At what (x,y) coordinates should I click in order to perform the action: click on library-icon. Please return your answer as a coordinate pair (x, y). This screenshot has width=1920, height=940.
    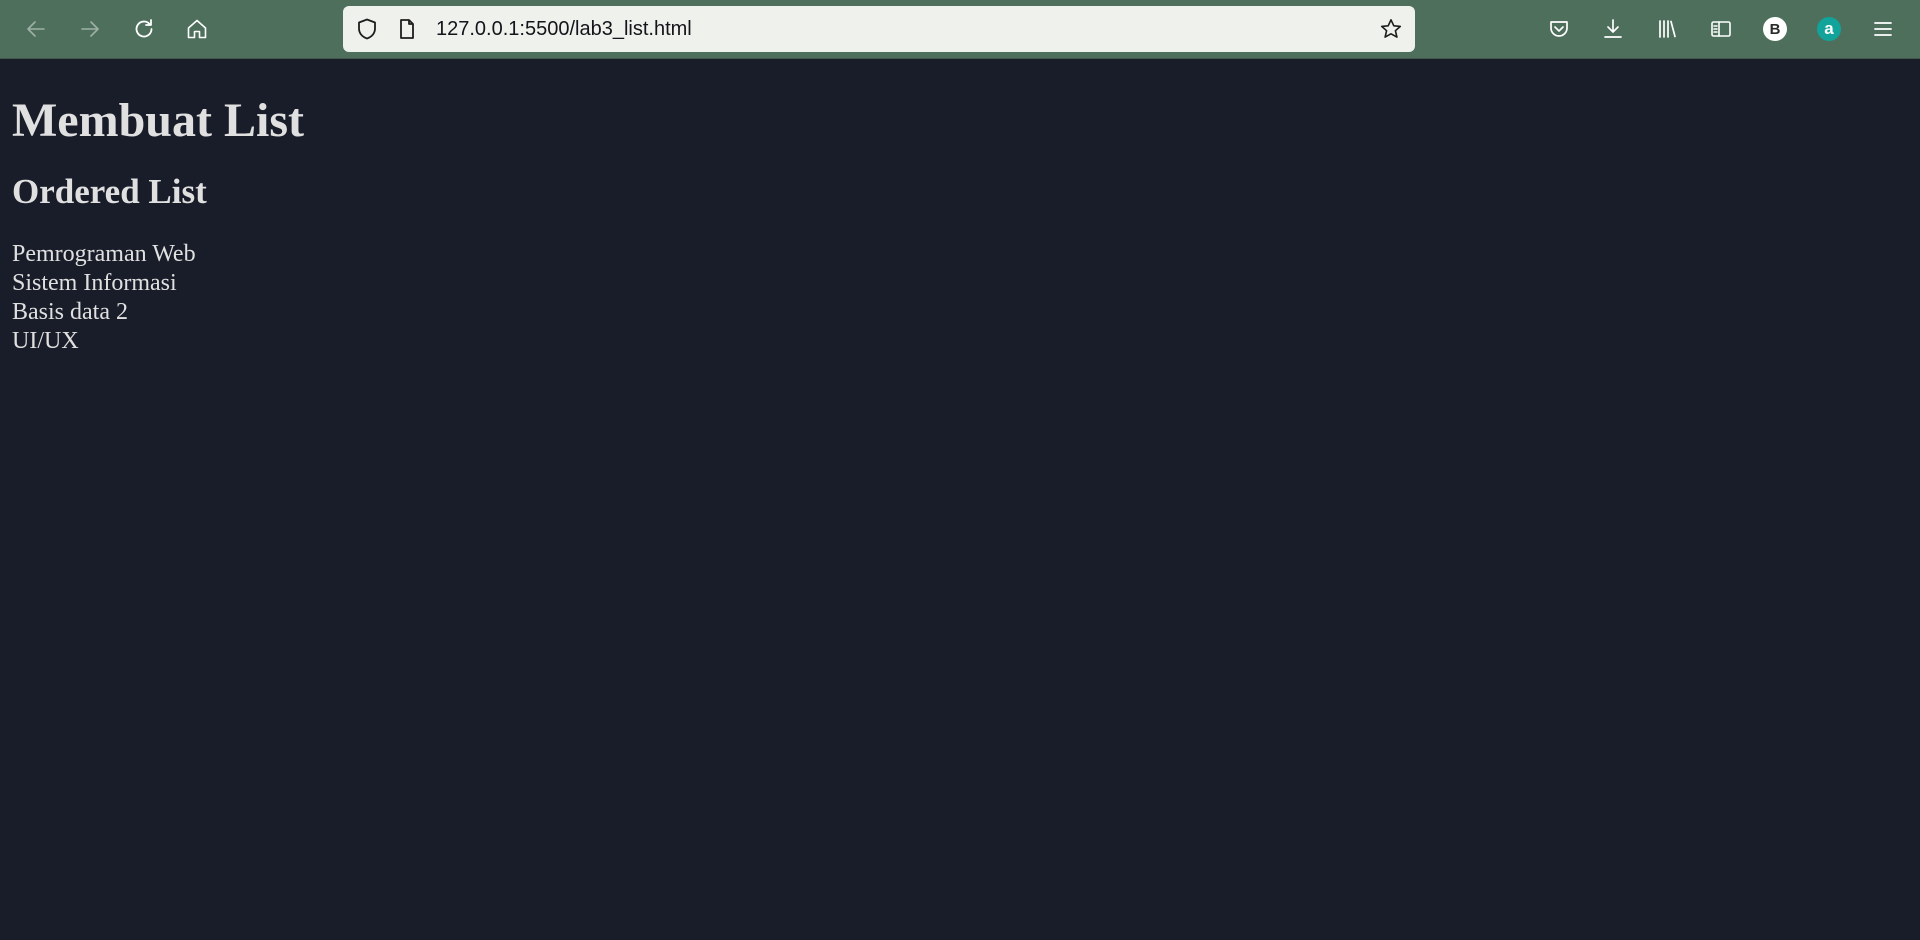
    Looking at the image, I should click on (1667, 29).